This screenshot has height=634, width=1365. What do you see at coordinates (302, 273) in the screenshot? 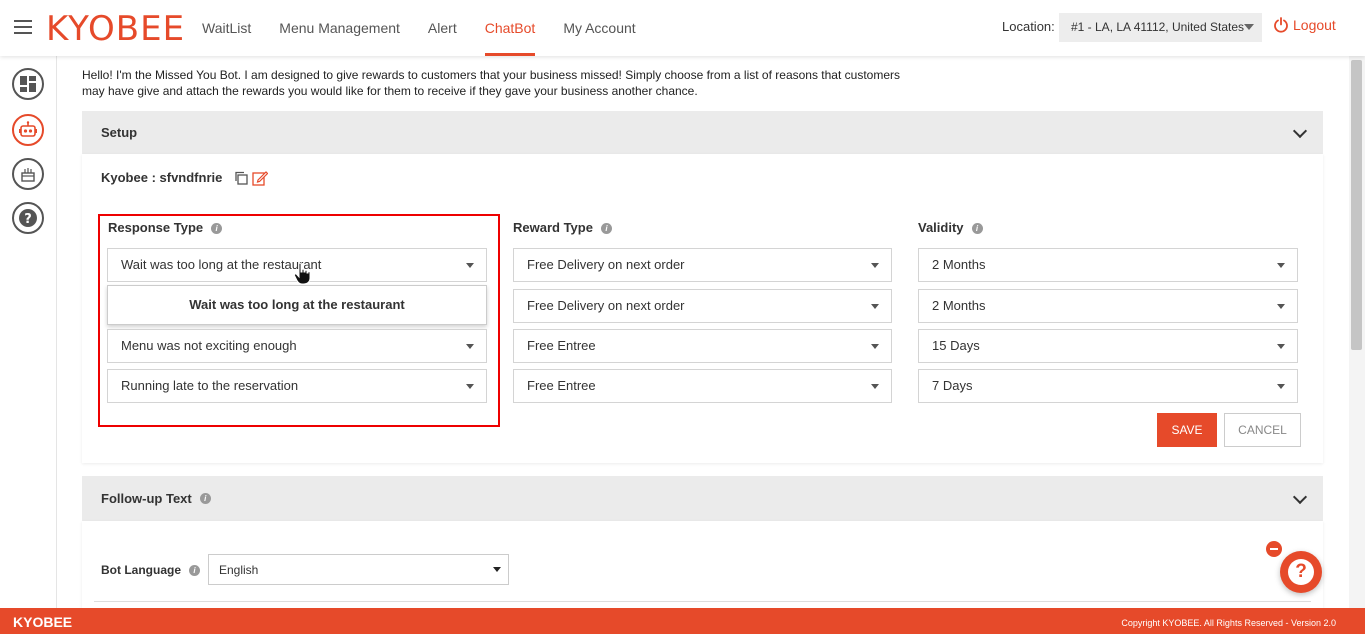
I see `hand-cursor-icon` at bounding box center [302, 273].